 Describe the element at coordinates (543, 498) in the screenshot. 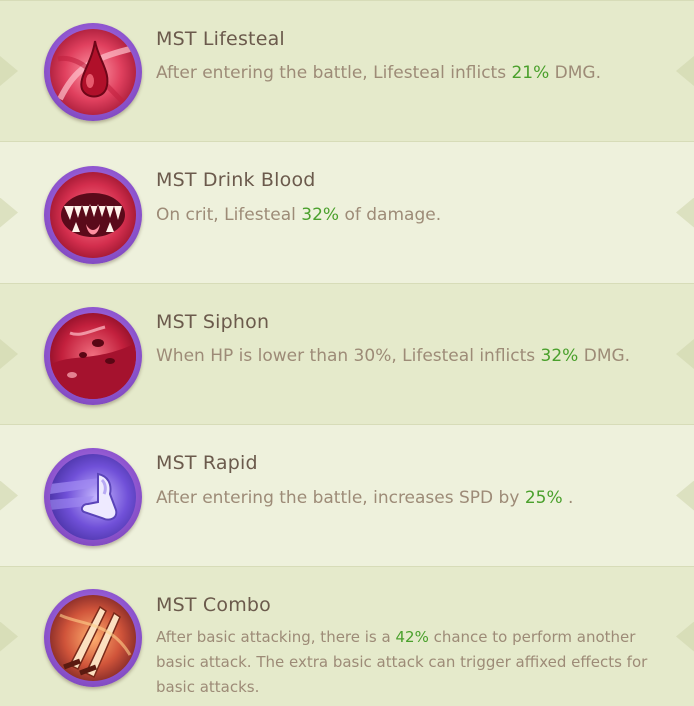

I see `description-value: 25%` at that location.